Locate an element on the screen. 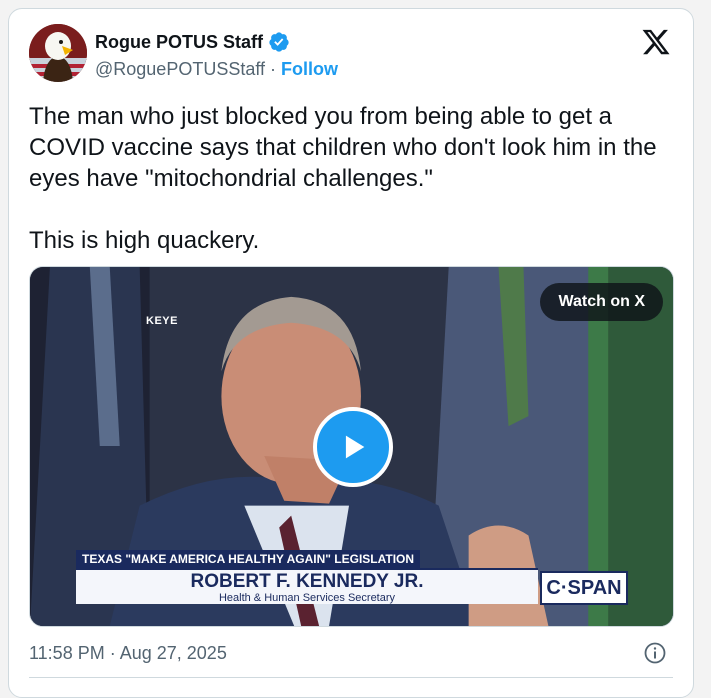 The width and height of the screenshot is (711, 698). tweet-timestamp: 11:58 PM · Aug 27, 2025 is located at coordinates (128, 653).